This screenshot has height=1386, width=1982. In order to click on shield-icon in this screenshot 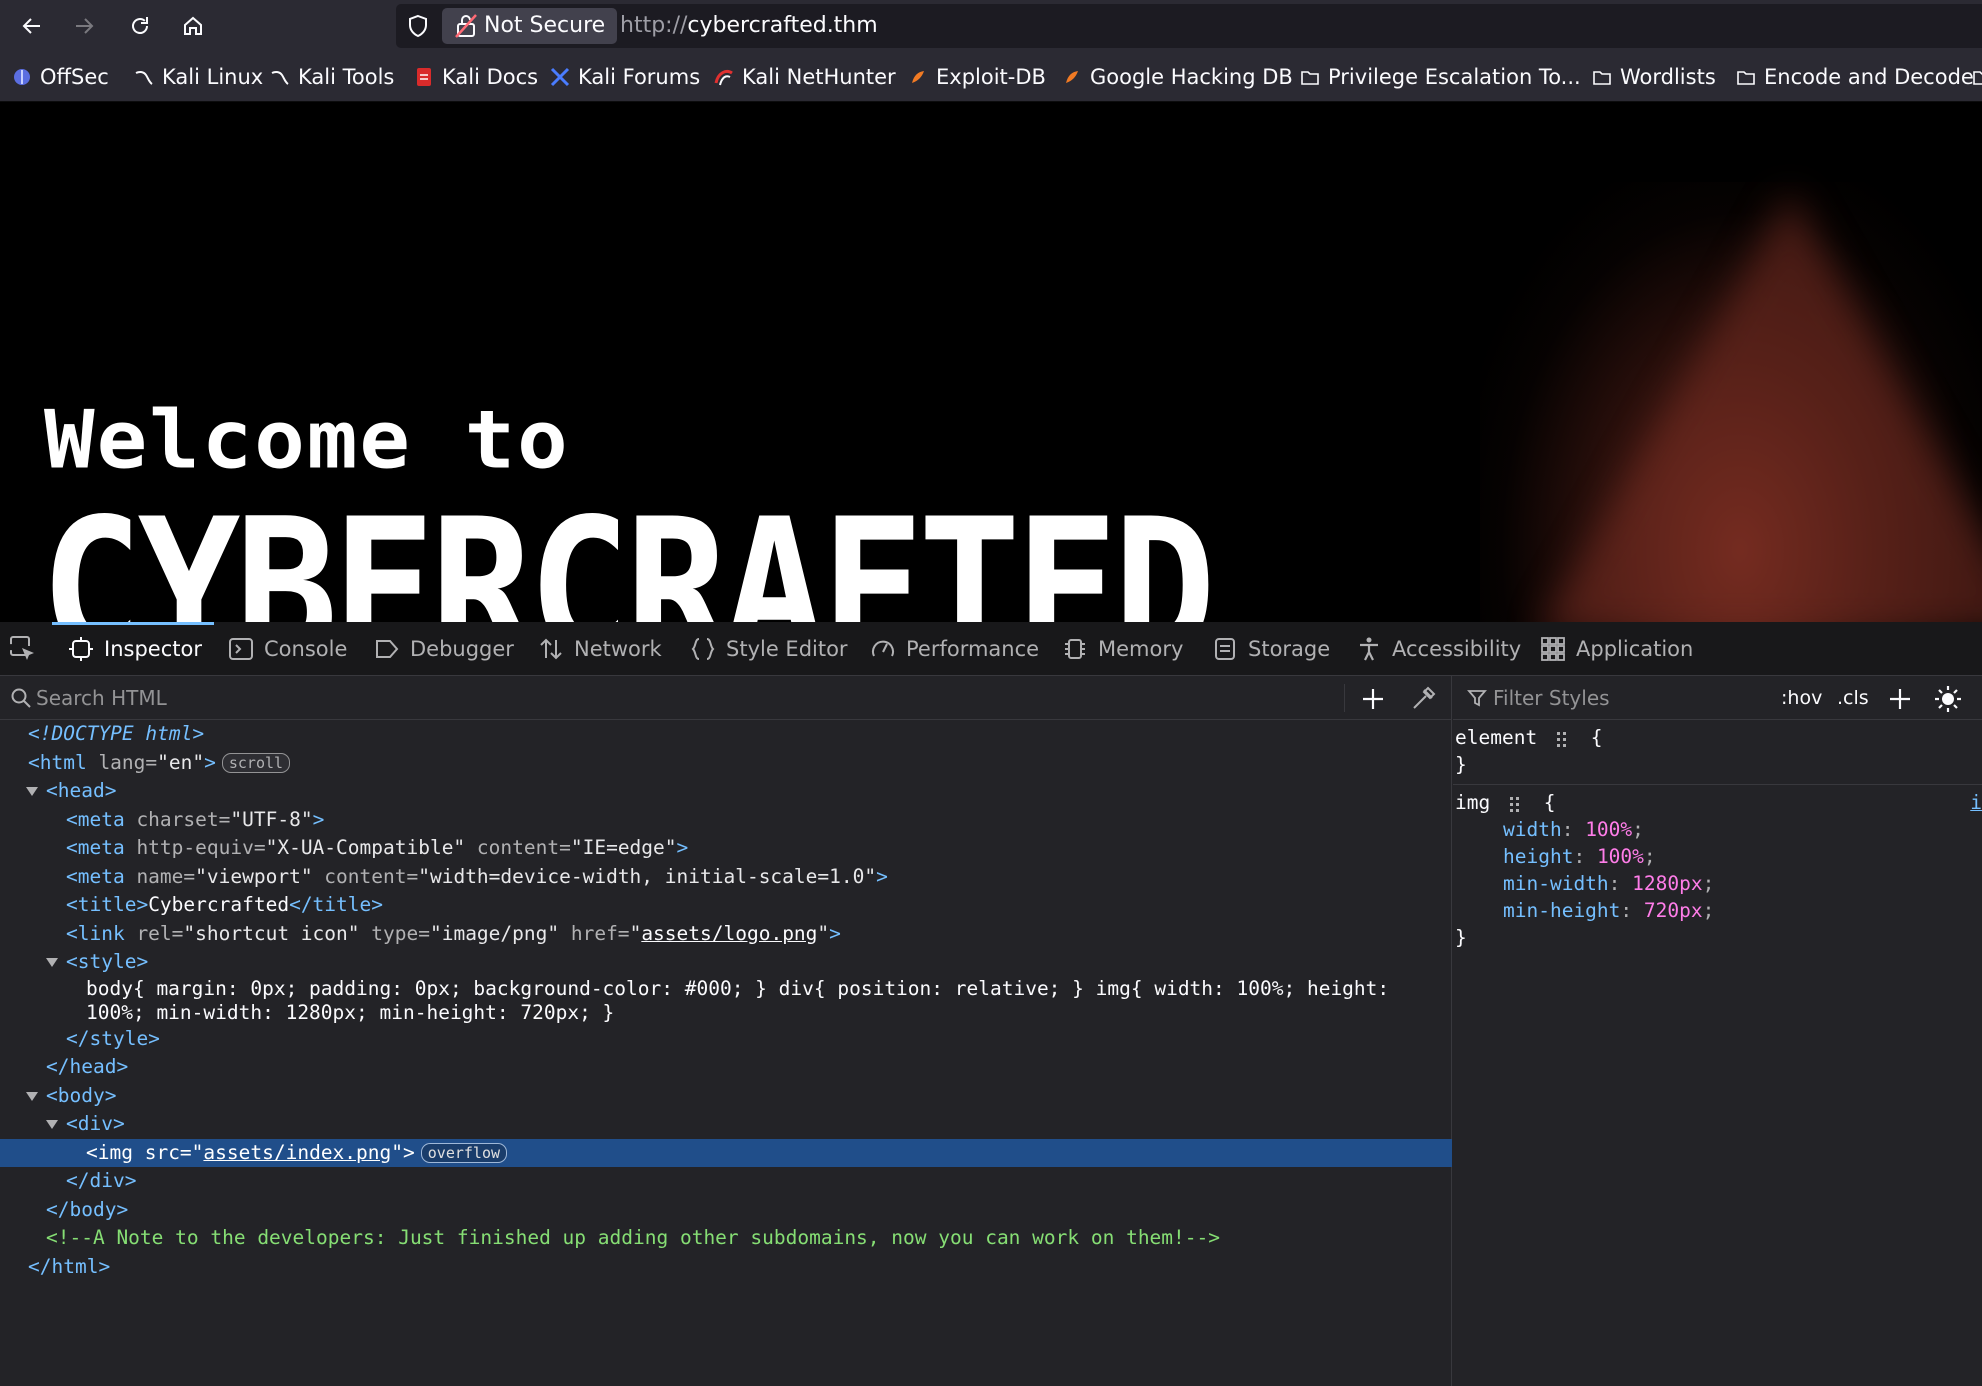, I will do `click(418, 26)`.